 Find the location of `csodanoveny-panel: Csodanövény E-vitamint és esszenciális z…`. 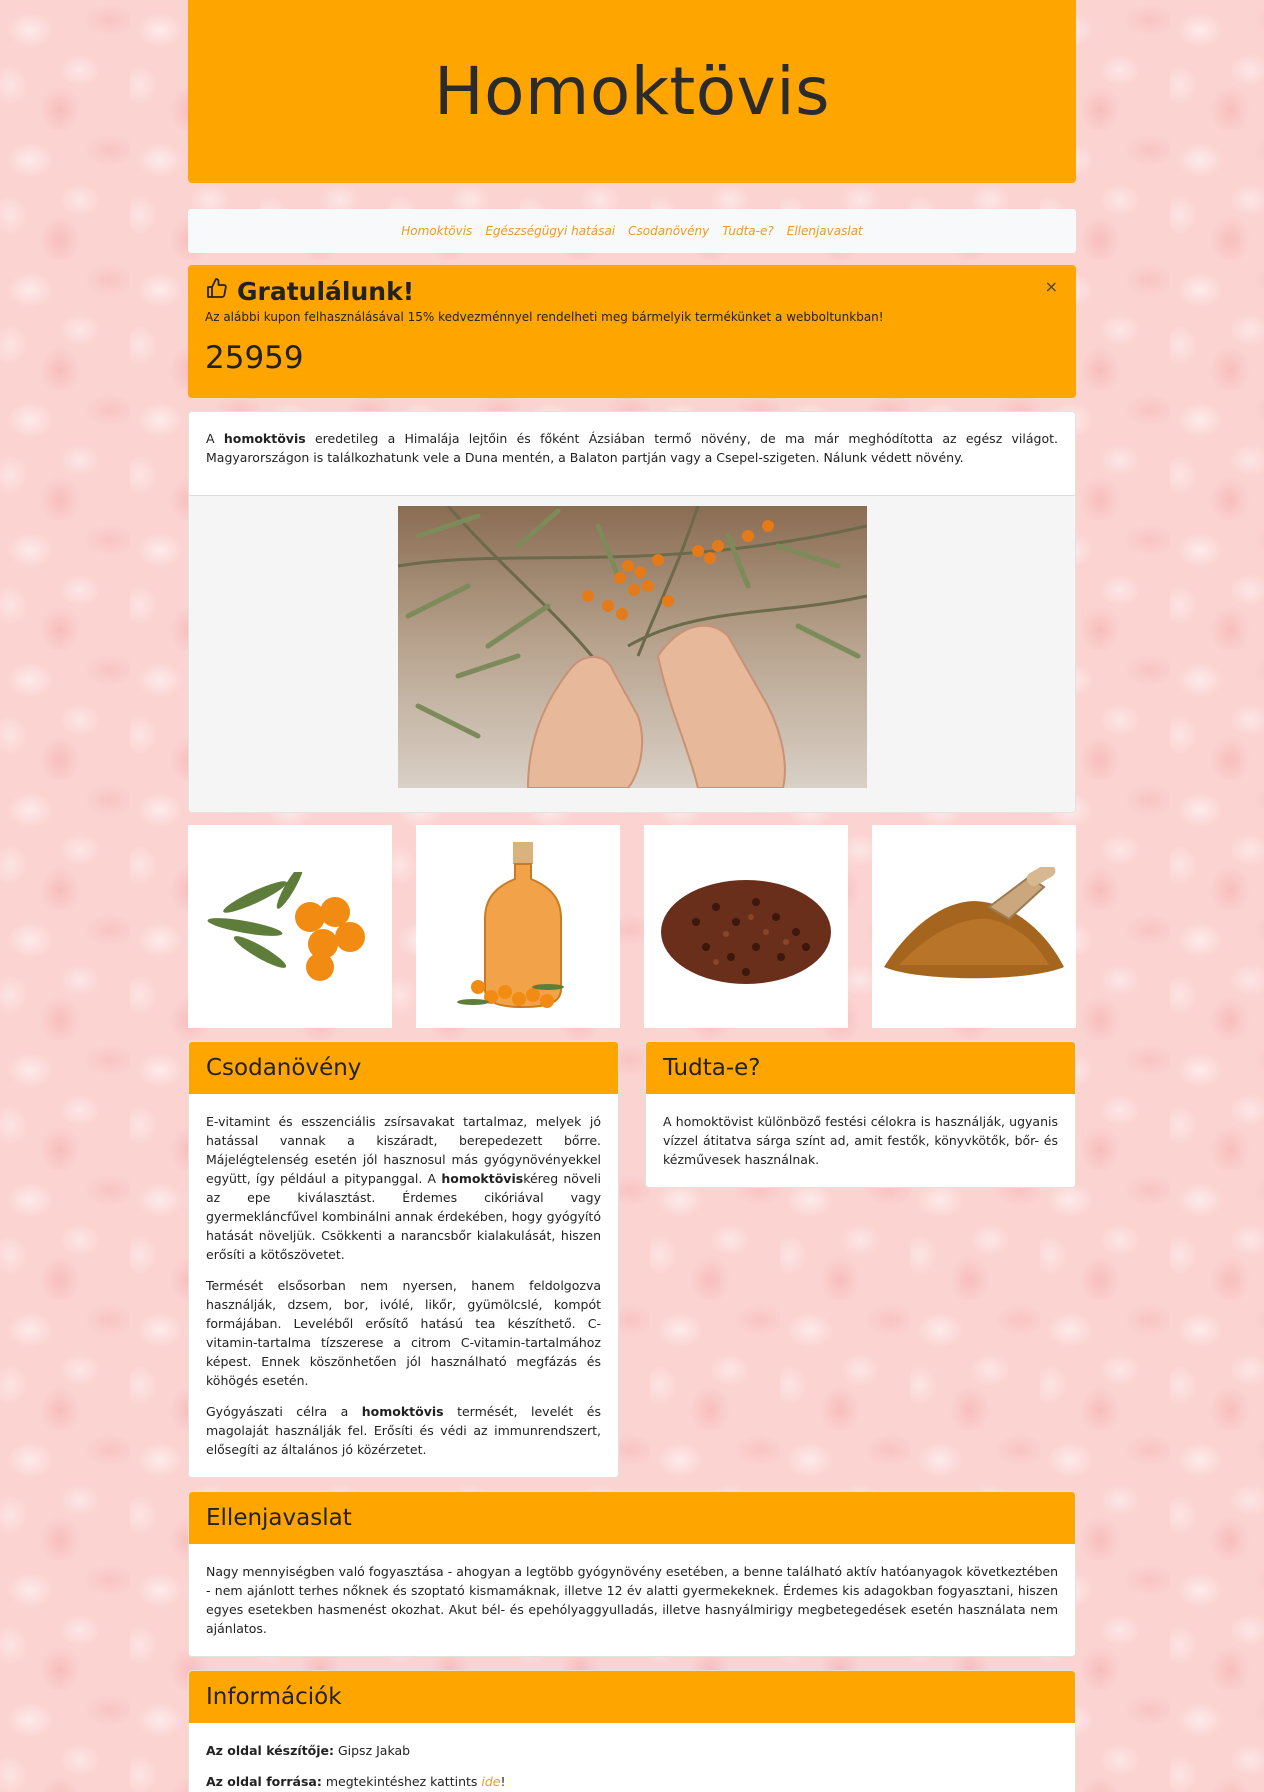

csodanoveny-panel: Csodanövény E-vitamint és esszenciális z… is located at coordinates (403, 1259).